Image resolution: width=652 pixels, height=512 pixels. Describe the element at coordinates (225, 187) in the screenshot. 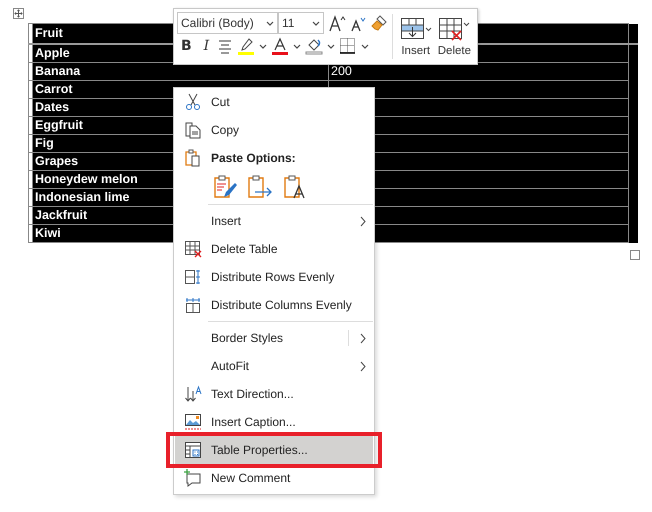

I see `paste-formatting-icon` at that location.